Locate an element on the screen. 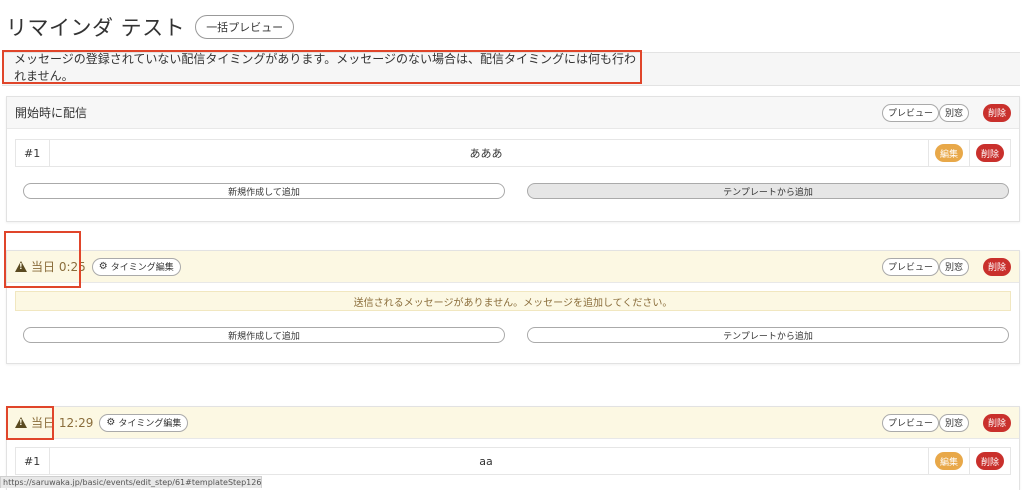 The width and height of the screenshot is (1024, 490). section-header: 当日 12:29 ⚙ タイミング編集 プレビュー 別窓 削除 is located at coordinates (513, 423).